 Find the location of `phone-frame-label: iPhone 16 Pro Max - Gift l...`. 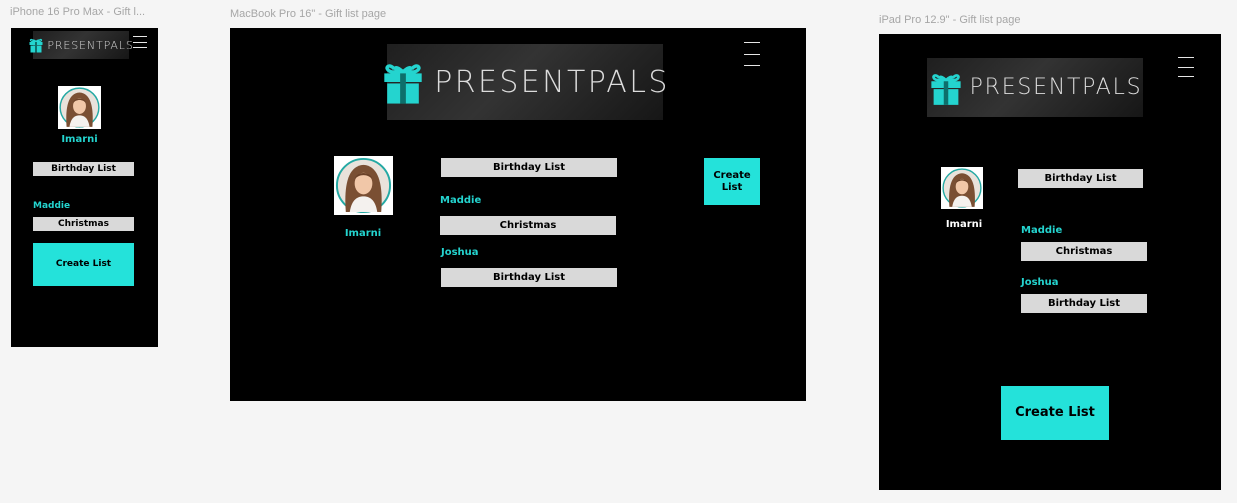

phone-frame-label: iPhone 16 Pro Max - Gift l... is located at coordinates (78, 12).